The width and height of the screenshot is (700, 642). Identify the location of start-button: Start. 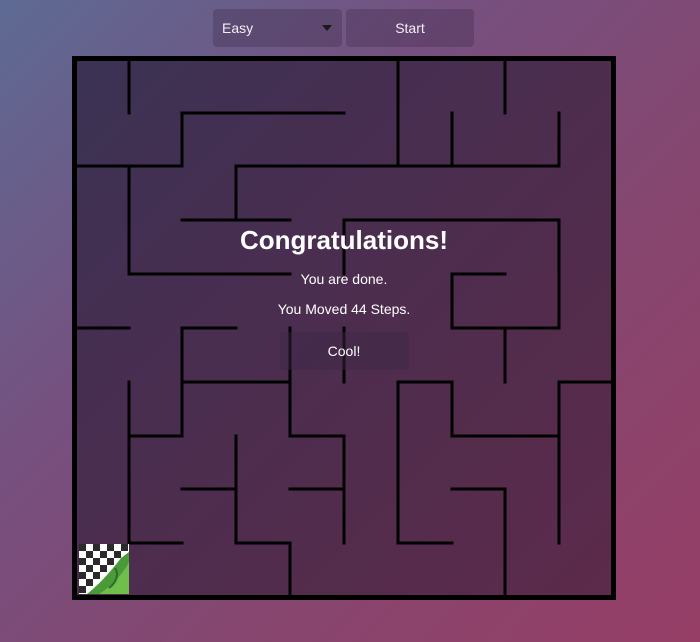
(410, 28).